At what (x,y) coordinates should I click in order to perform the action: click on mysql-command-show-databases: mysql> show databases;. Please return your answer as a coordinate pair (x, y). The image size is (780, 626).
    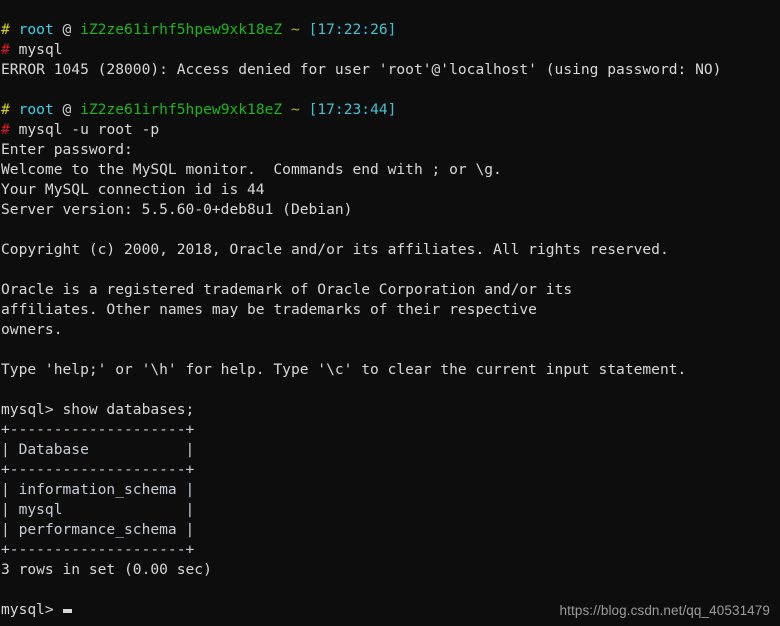
    Looking at the image, I should click on (98, 409).